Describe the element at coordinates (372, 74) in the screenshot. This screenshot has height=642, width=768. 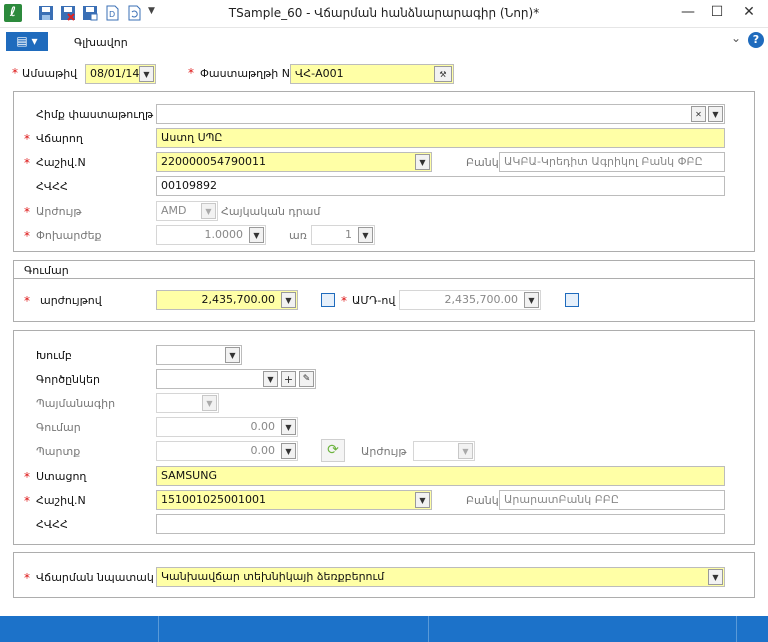
I see `docno-field: ՎՀ-A001 ⚒` at that location.